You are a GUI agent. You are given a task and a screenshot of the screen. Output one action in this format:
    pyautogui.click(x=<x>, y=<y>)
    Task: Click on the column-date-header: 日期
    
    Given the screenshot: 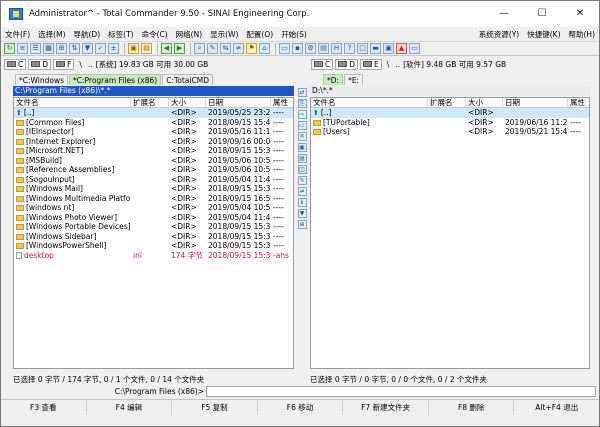 What is the action you would take?
    pyautogui.click(x=535, y=102)
    